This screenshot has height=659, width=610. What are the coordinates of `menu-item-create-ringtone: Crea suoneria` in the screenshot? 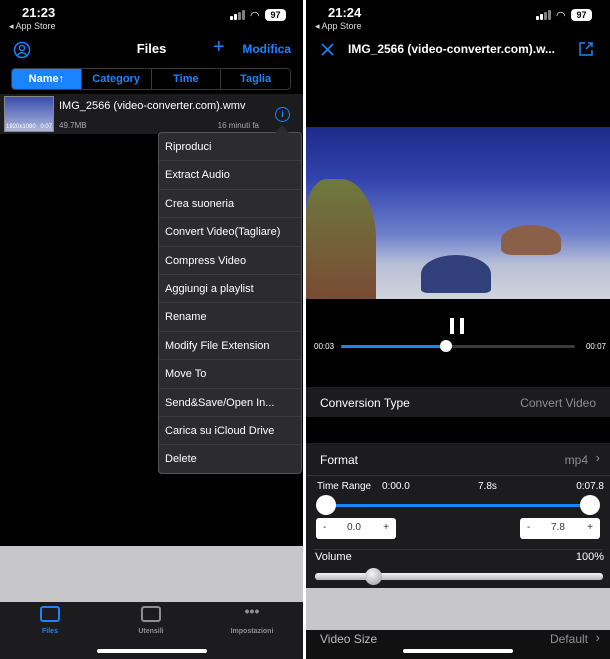 It's located at (230, 204).